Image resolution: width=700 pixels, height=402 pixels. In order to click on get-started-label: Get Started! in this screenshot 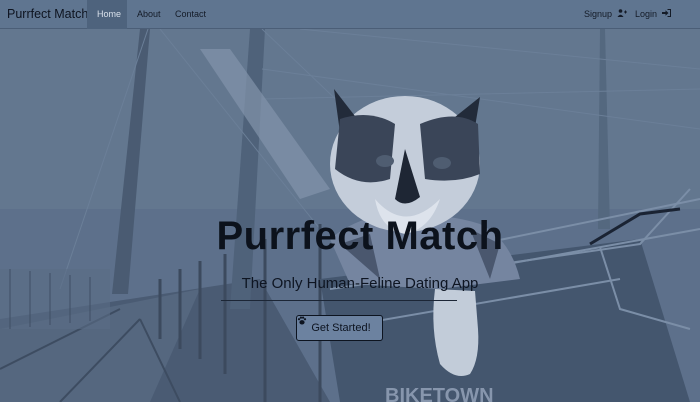, I will do `click(341, 328)`.